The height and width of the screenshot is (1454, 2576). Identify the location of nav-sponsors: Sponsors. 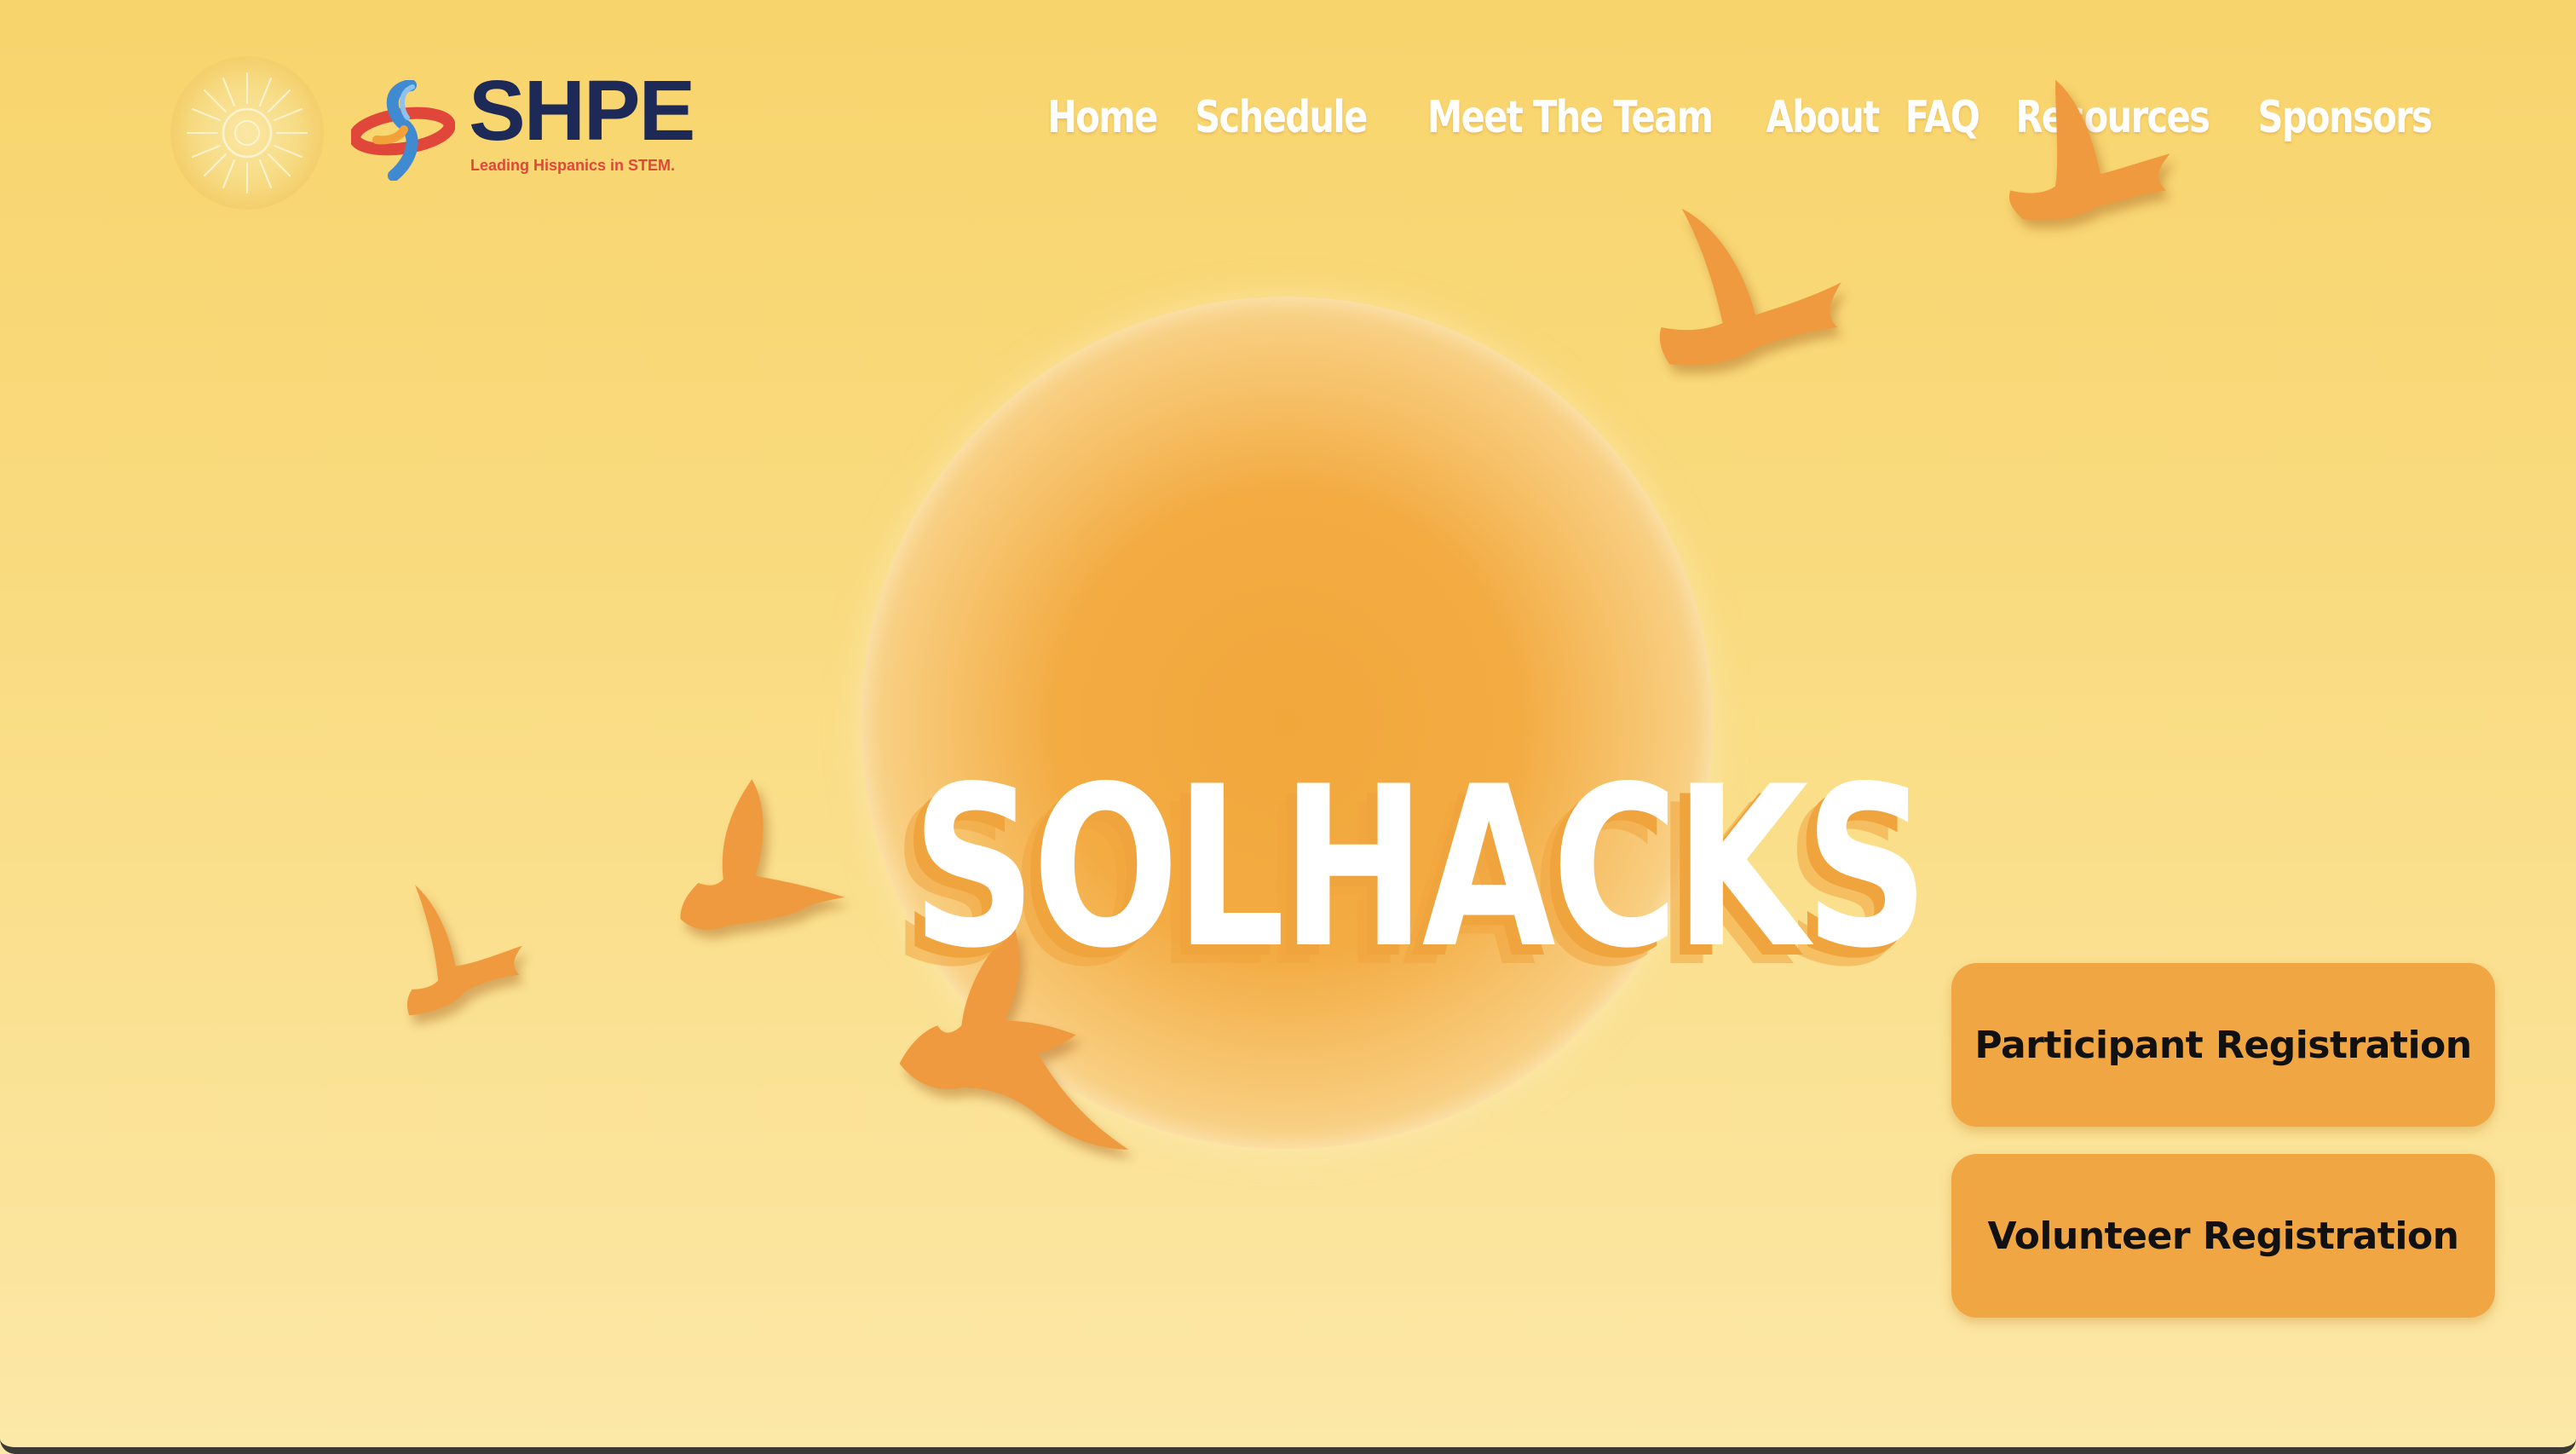
(2345, 118).